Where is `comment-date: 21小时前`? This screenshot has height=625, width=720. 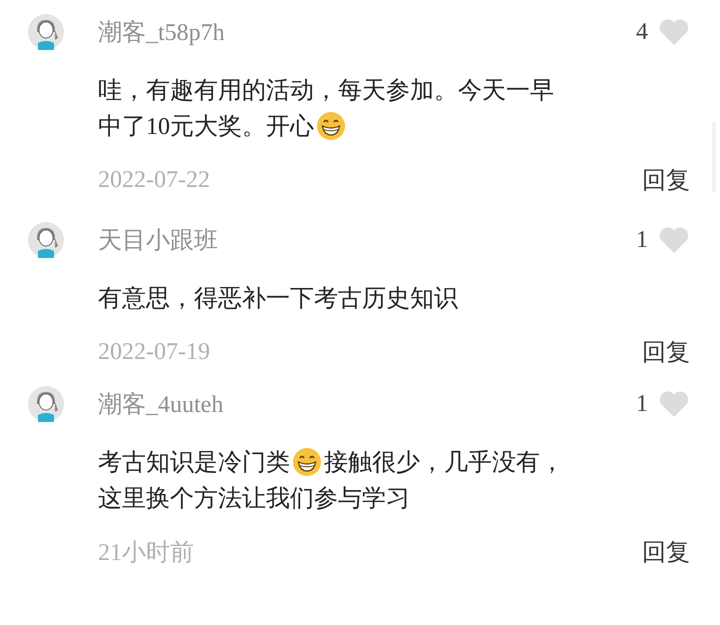 comment-date: 21小时前 is located at coordinates (146, 553).